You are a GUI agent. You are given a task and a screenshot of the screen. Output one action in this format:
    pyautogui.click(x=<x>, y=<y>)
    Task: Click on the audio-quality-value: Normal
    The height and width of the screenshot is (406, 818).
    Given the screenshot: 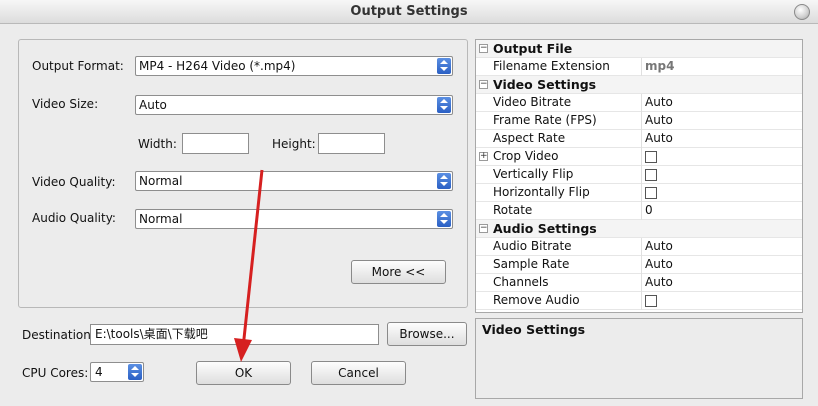 What is the action you would take?
    pyautogui.click(x=161, y=219)
    